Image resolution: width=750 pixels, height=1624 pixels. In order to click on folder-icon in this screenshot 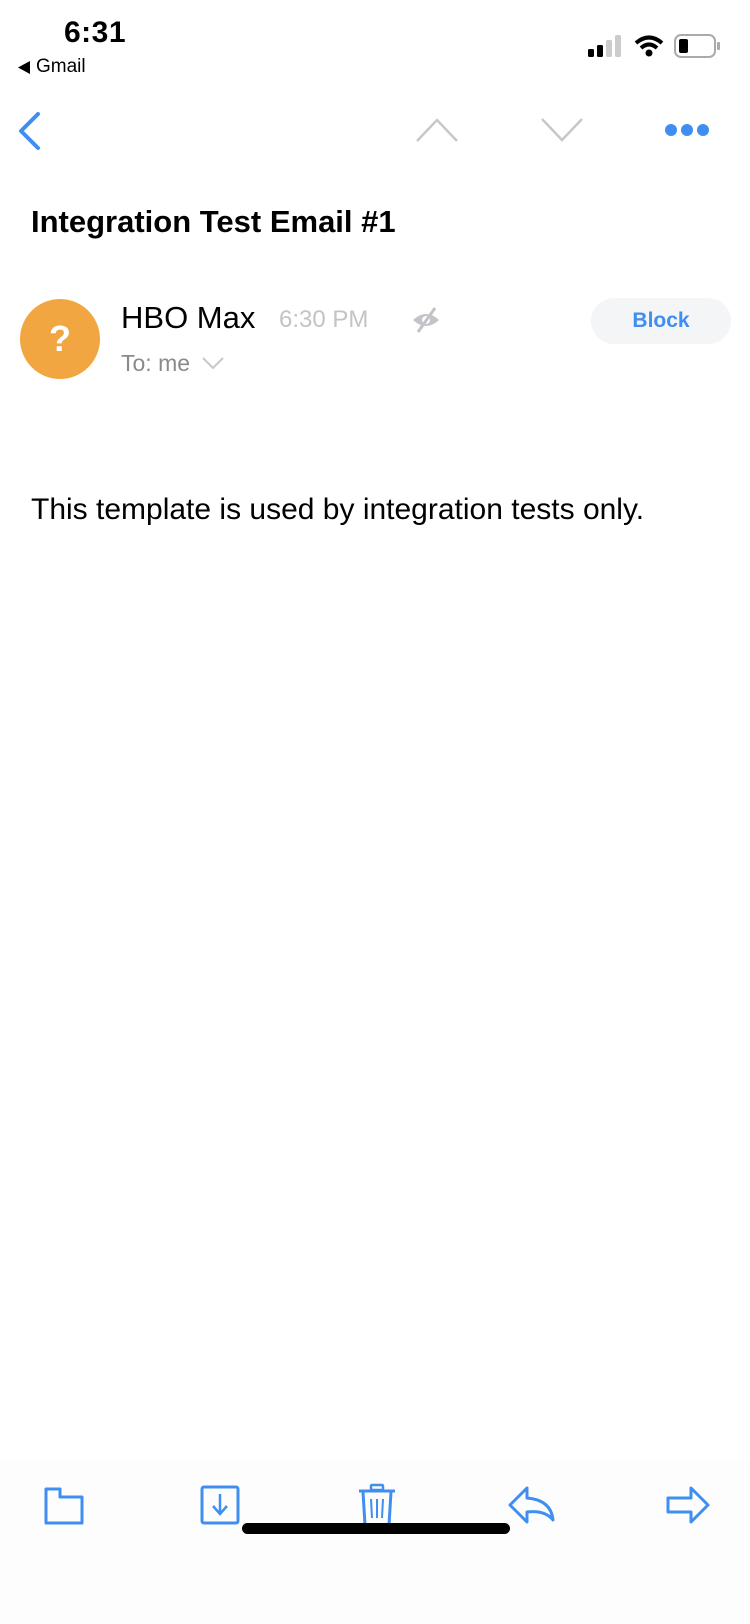, I will do `click(64, 1505)`.